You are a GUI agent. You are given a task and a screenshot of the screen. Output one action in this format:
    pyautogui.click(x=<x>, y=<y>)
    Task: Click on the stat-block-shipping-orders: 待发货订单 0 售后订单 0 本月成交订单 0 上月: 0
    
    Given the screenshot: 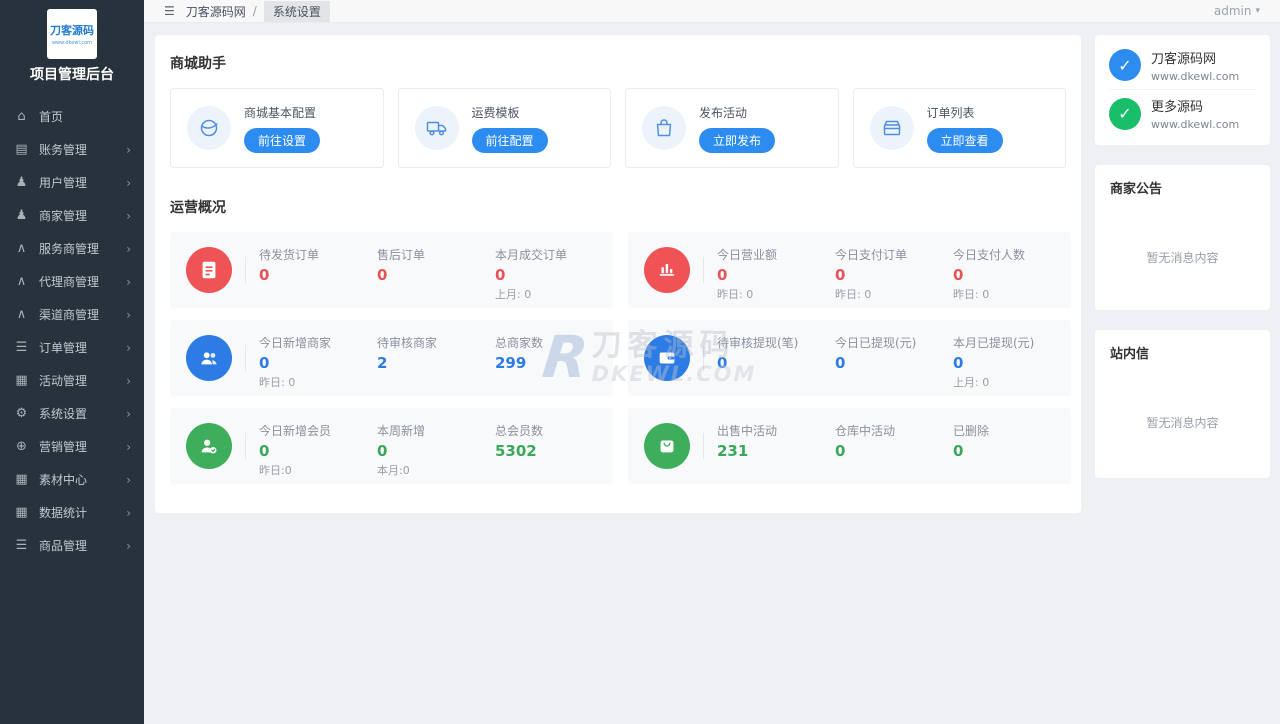 What is the action you would take?
    pyautogui.click(x=391, y=270)
    